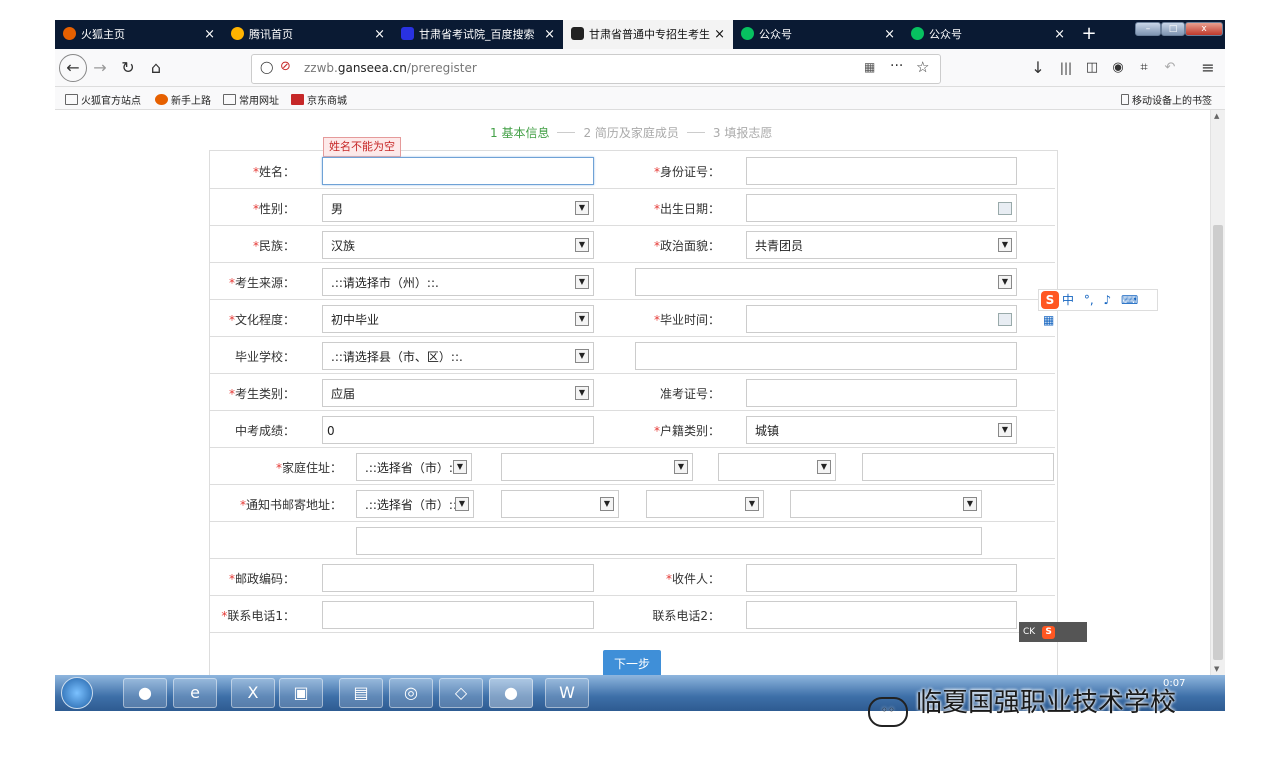 This screenshot has width=1280, height=759. Describe the element at coordinates (301, 693) in the screenshot. I see `tool-app-icon: ▣` at that location.